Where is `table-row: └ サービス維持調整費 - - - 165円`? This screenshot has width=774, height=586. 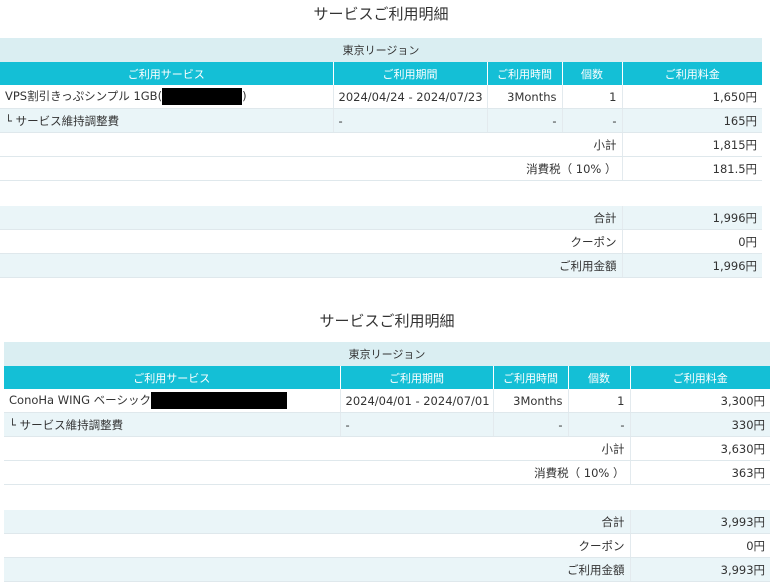 table-row: └ サービス維持調整費 - - - 165円 is located at coordinates (381, 120).